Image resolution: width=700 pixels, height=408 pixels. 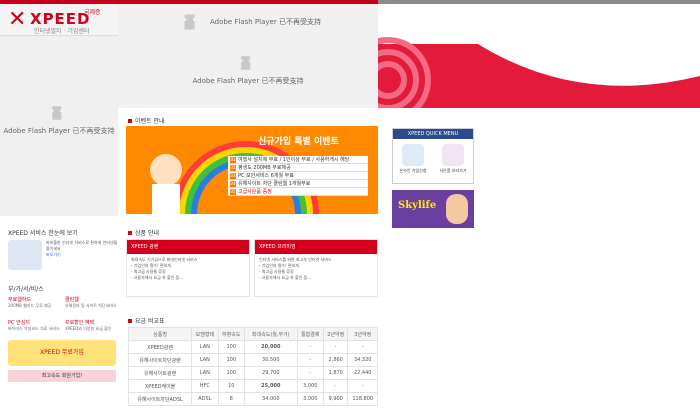 What do you see at coordinates (91, 302) in the screenshot?
I see `menu-cleanweb: 클린웹 유해정보 및 사이트 차단서비스` at bounding box center [91, 302].